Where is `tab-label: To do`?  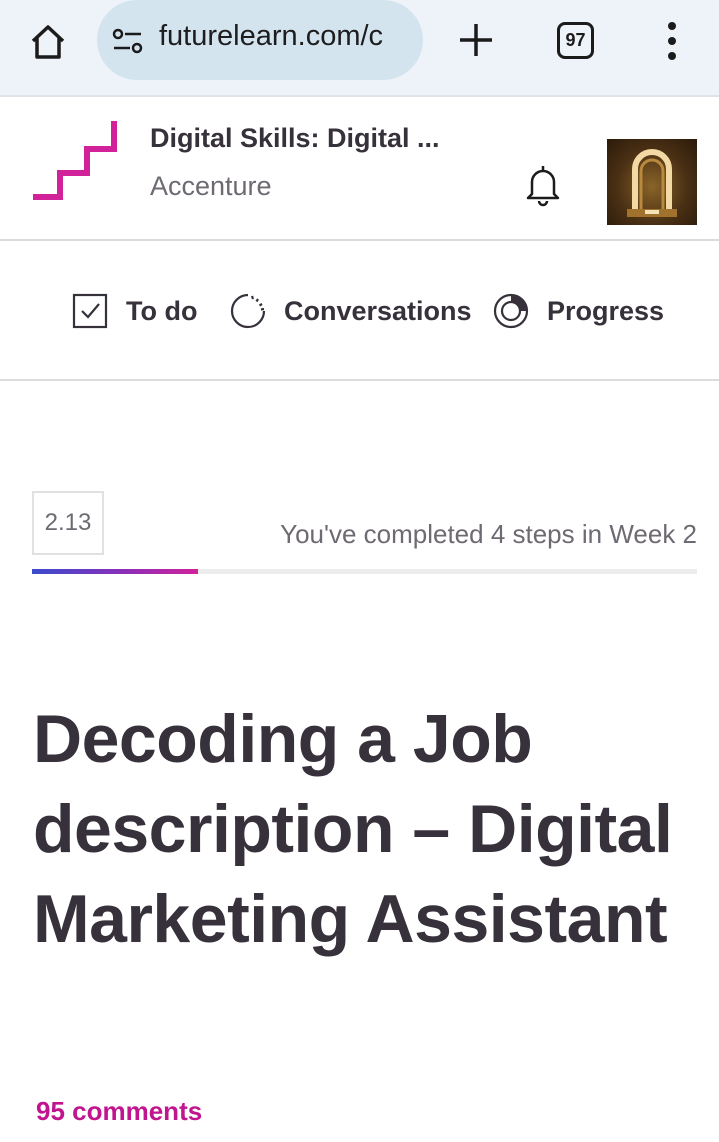 tab-label: To do is located at coordinates (162, 310).